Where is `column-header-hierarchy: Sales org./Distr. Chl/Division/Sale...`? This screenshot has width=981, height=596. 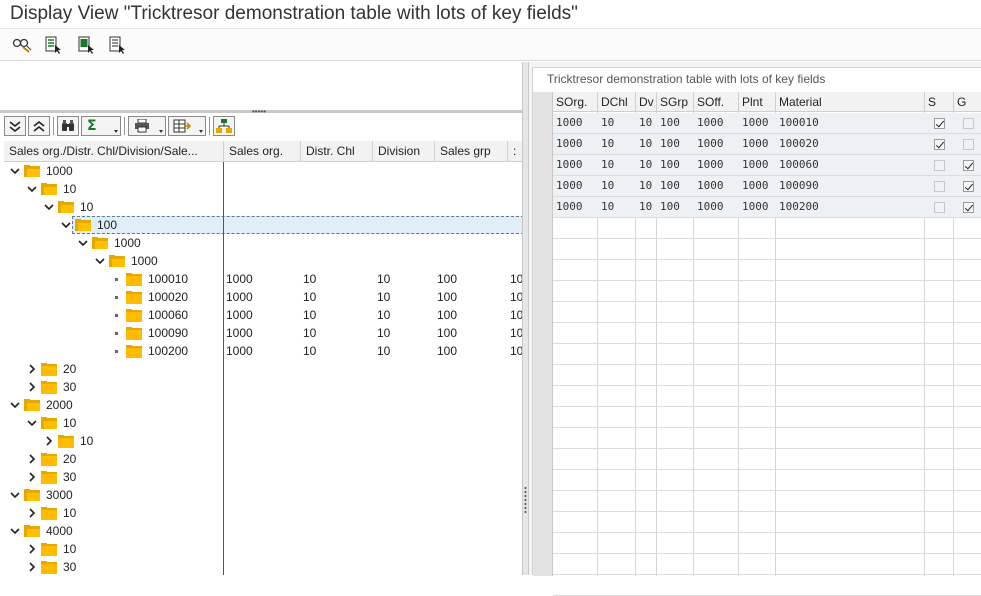 column-header-hierarchy: Sales org./Distr. Chl/Division/Sale... is located at coordinates (114, 151).